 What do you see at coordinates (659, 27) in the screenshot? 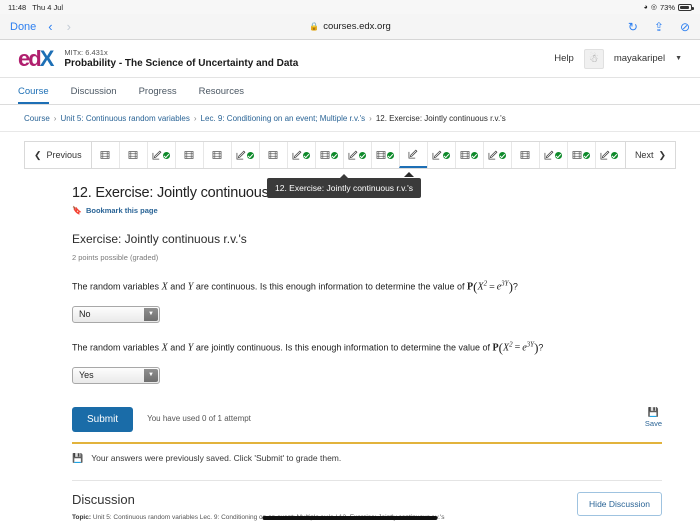
I see `share-icon: ⇪` at bounding box center [659, 27].